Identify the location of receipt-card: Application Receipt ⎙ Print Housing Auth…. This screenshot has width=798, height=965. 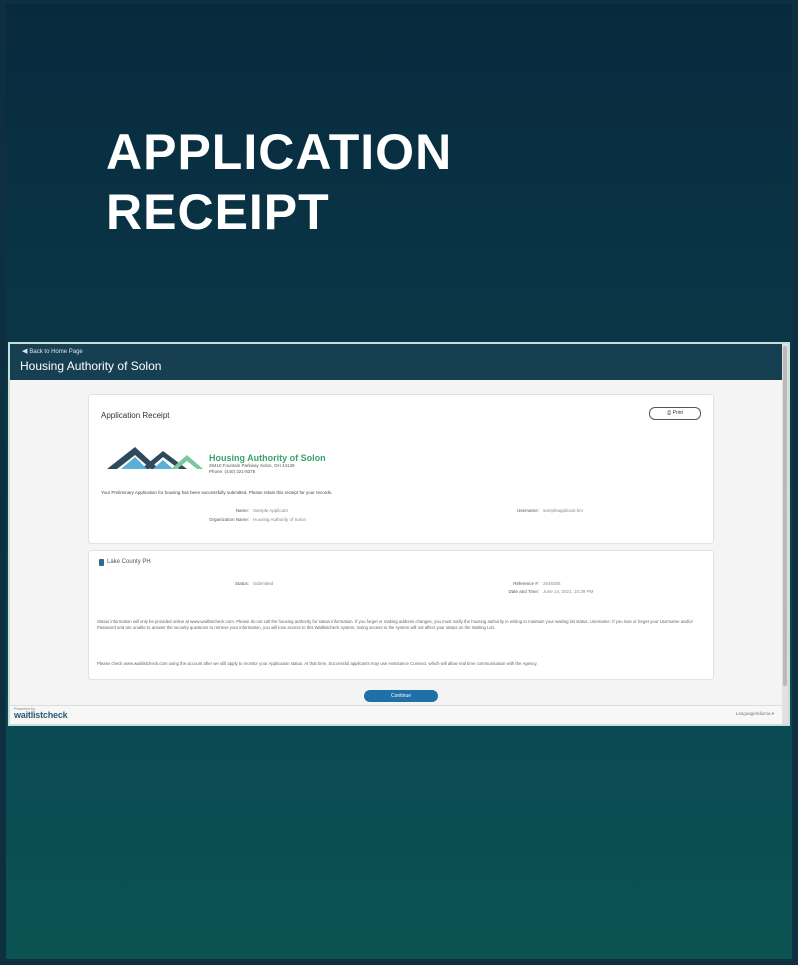
(401, 469).